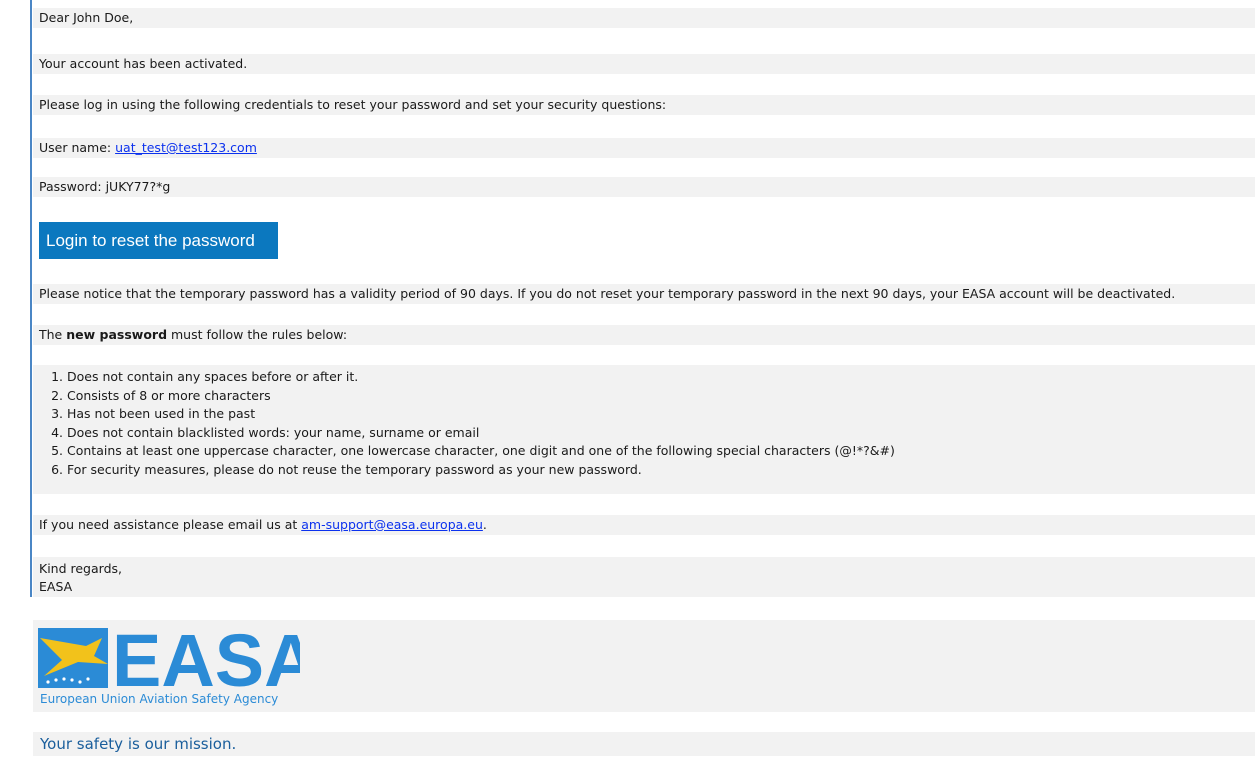 The width and height of the screenshot is (1255, 757). Describe the element at coordinates (481, 396) in the screenshot. I see `rule-item: Consists of 8 or more characters` at that location.